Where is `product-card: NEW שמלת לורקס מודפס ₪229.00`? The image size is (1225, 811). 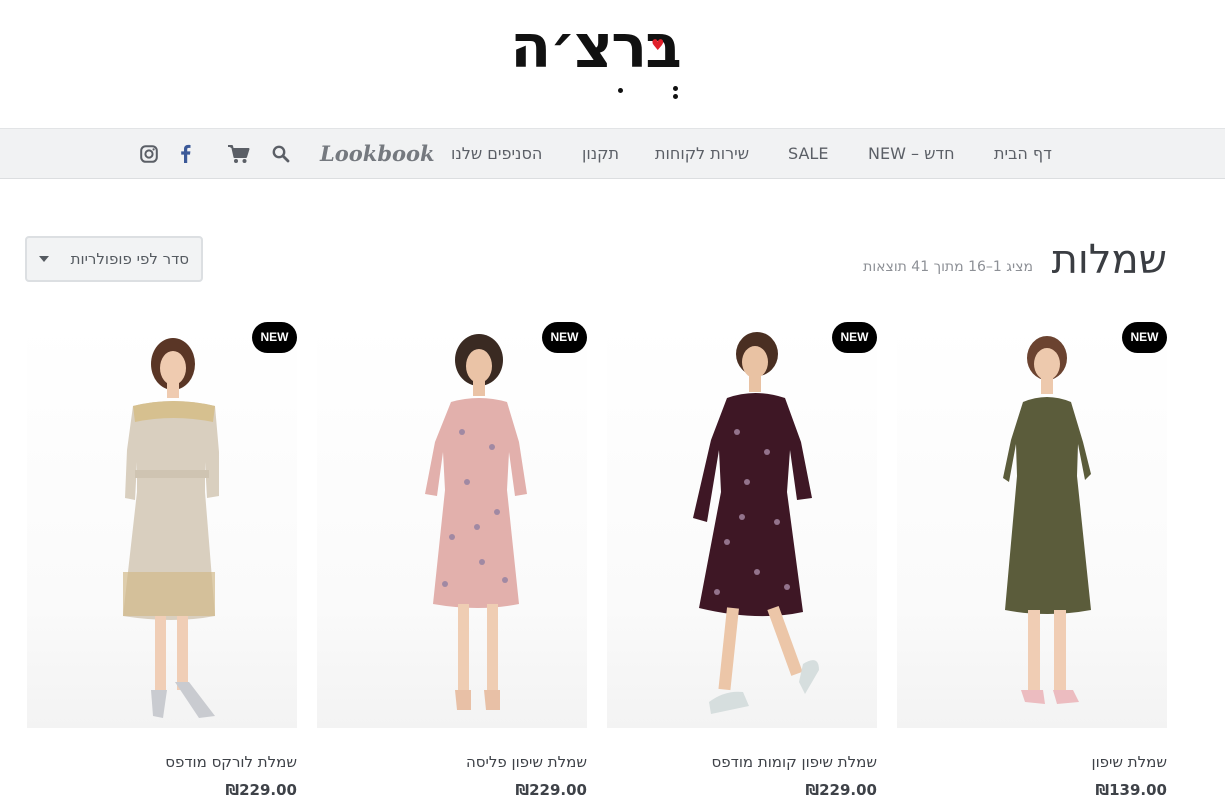 product-card: NEW שמלת לורקס מודפס ₪229.00 is located at coordinates (162, 562).